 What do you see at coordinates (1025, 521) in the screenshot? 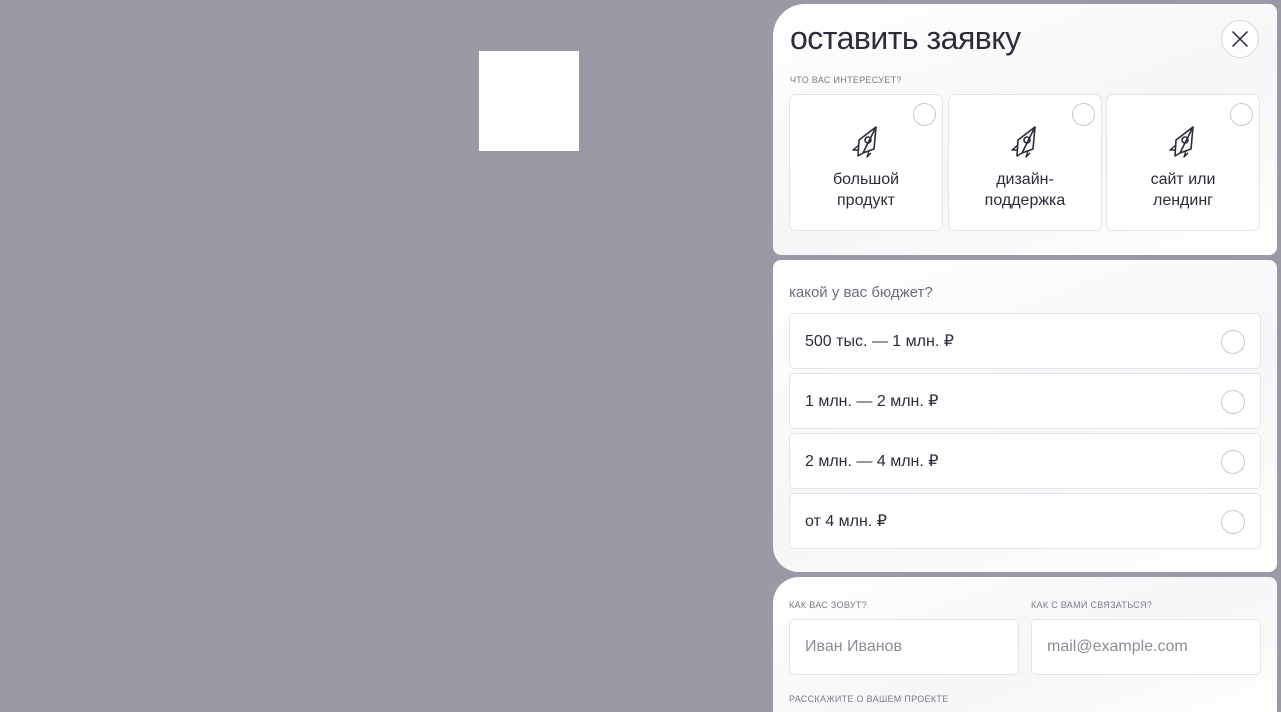
I see `budget-option: от 4 млн. ₽` at bounding box center [1025, 521].